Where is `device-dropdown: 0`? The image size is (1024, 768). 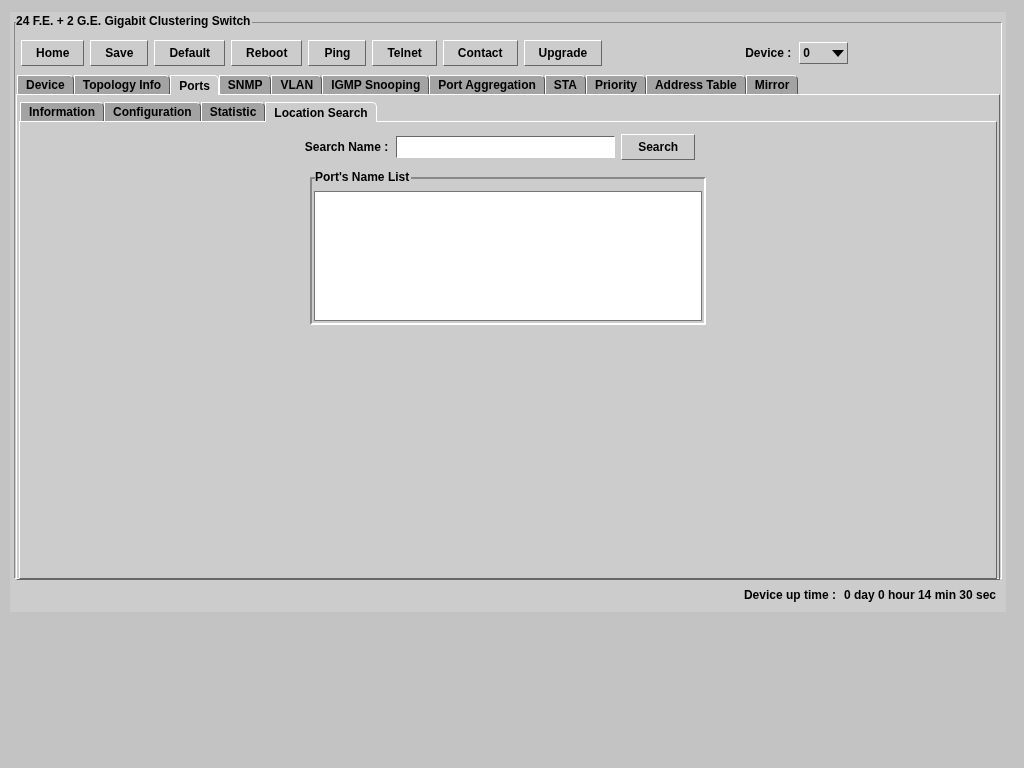
device-dropdown: 0 is located at coordinates (824, 53).